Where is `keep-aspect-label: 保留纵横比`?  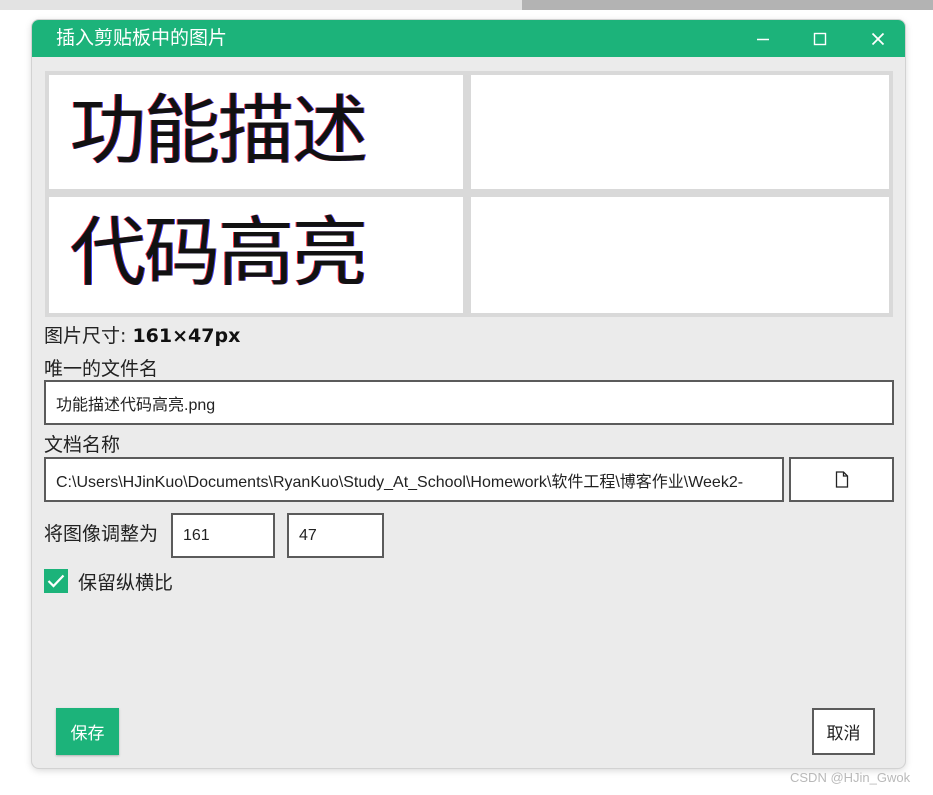 keep-aspect-label: 保留纵横比 is located at coordinates (125, 583).